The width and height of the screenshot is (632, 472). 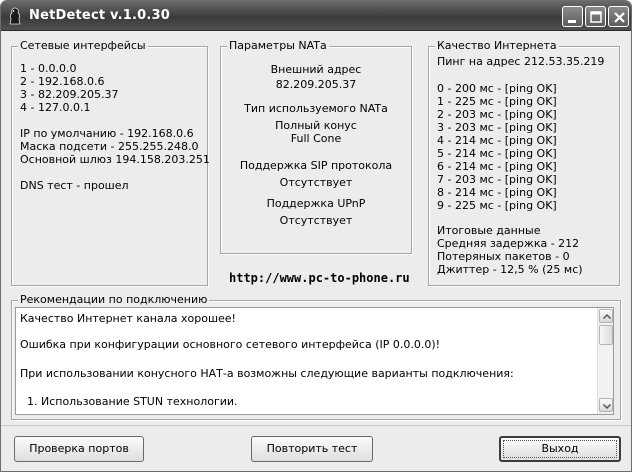 What do you see at coordinates (129, 401) in the screenshot?
I see `recommendation-line: 1. Использование STUN технологии.` at bounding box center [129, 401].